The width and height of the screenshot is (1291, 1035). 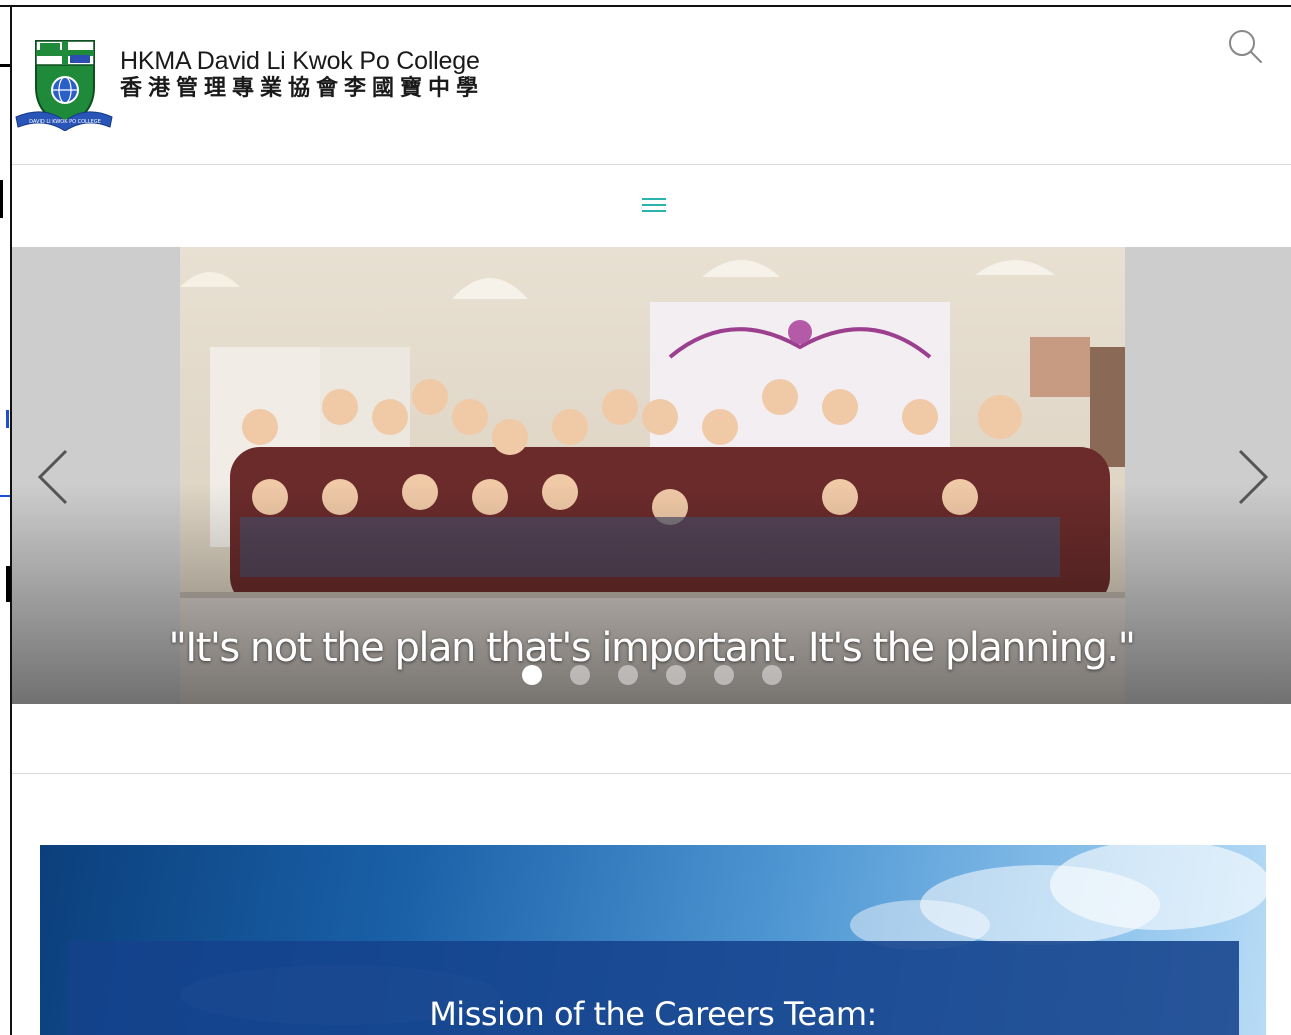 What do you see at coordinates (651, 773) in the screenshot?
I see `section-divider` at bounding box center [651, 773].